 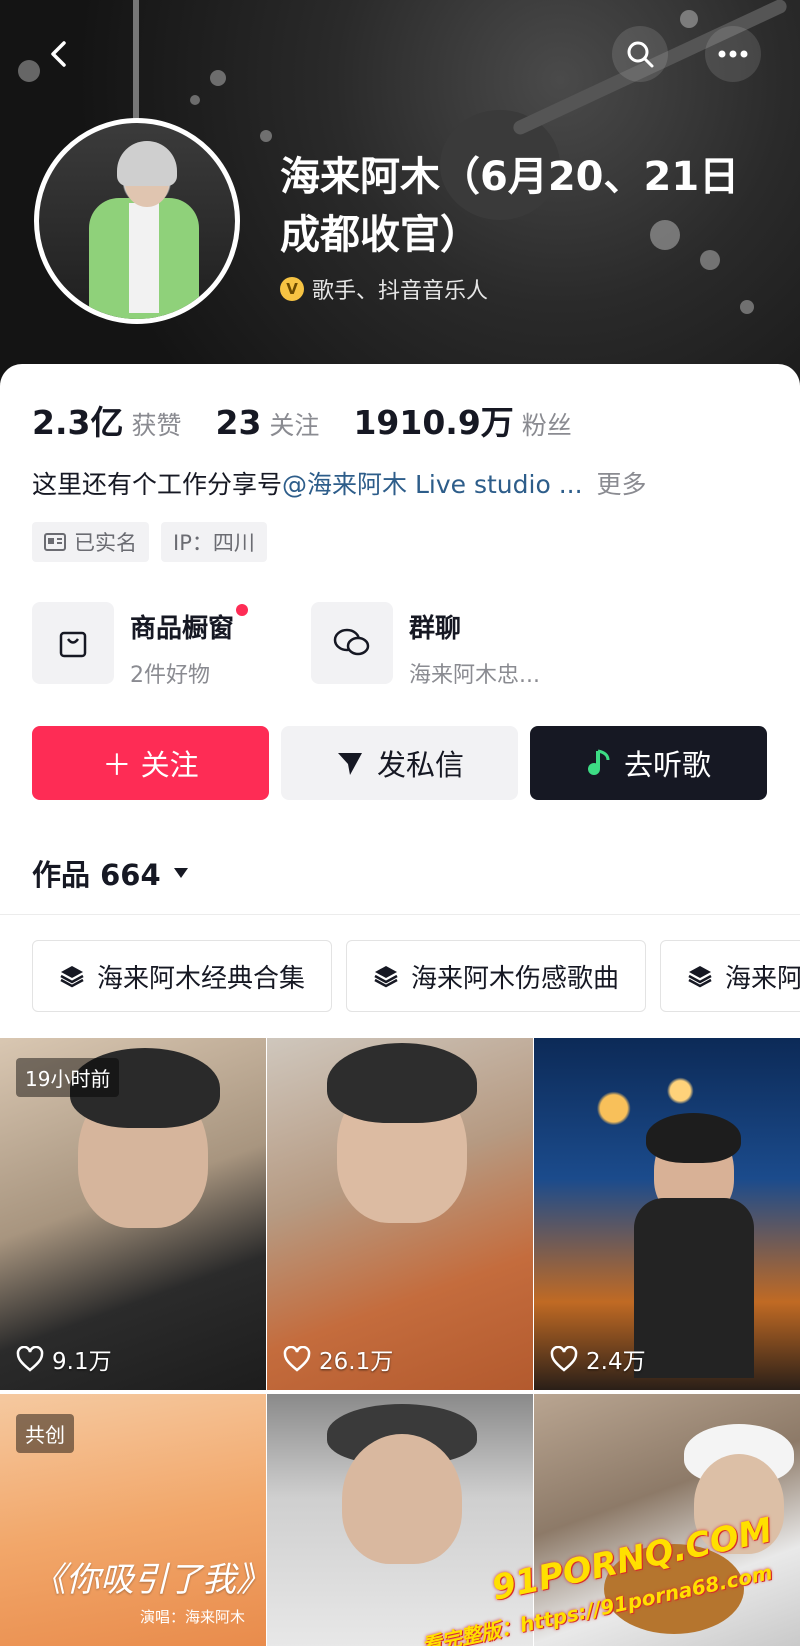 What do you see at coordinates (400, 1214) in the screenshot?
I see `video-thumbnail: 26.1万` at bounding box center [400, 1214].